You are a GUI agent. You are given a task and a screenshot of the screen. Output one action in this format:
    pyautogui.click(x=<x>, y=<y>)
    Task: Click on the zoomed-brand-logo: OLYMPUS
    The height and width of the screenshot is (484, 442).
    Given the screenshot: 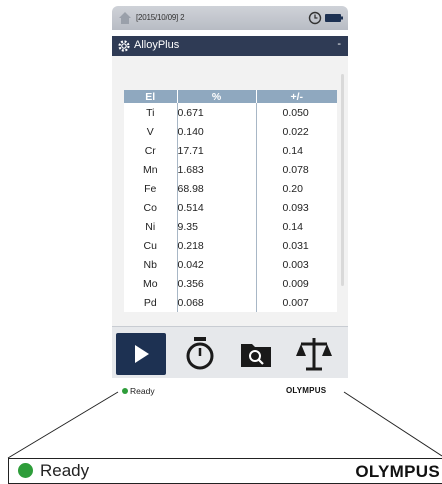 What is the action you would take?
    pyautogui.click(x=397, y=471)
    